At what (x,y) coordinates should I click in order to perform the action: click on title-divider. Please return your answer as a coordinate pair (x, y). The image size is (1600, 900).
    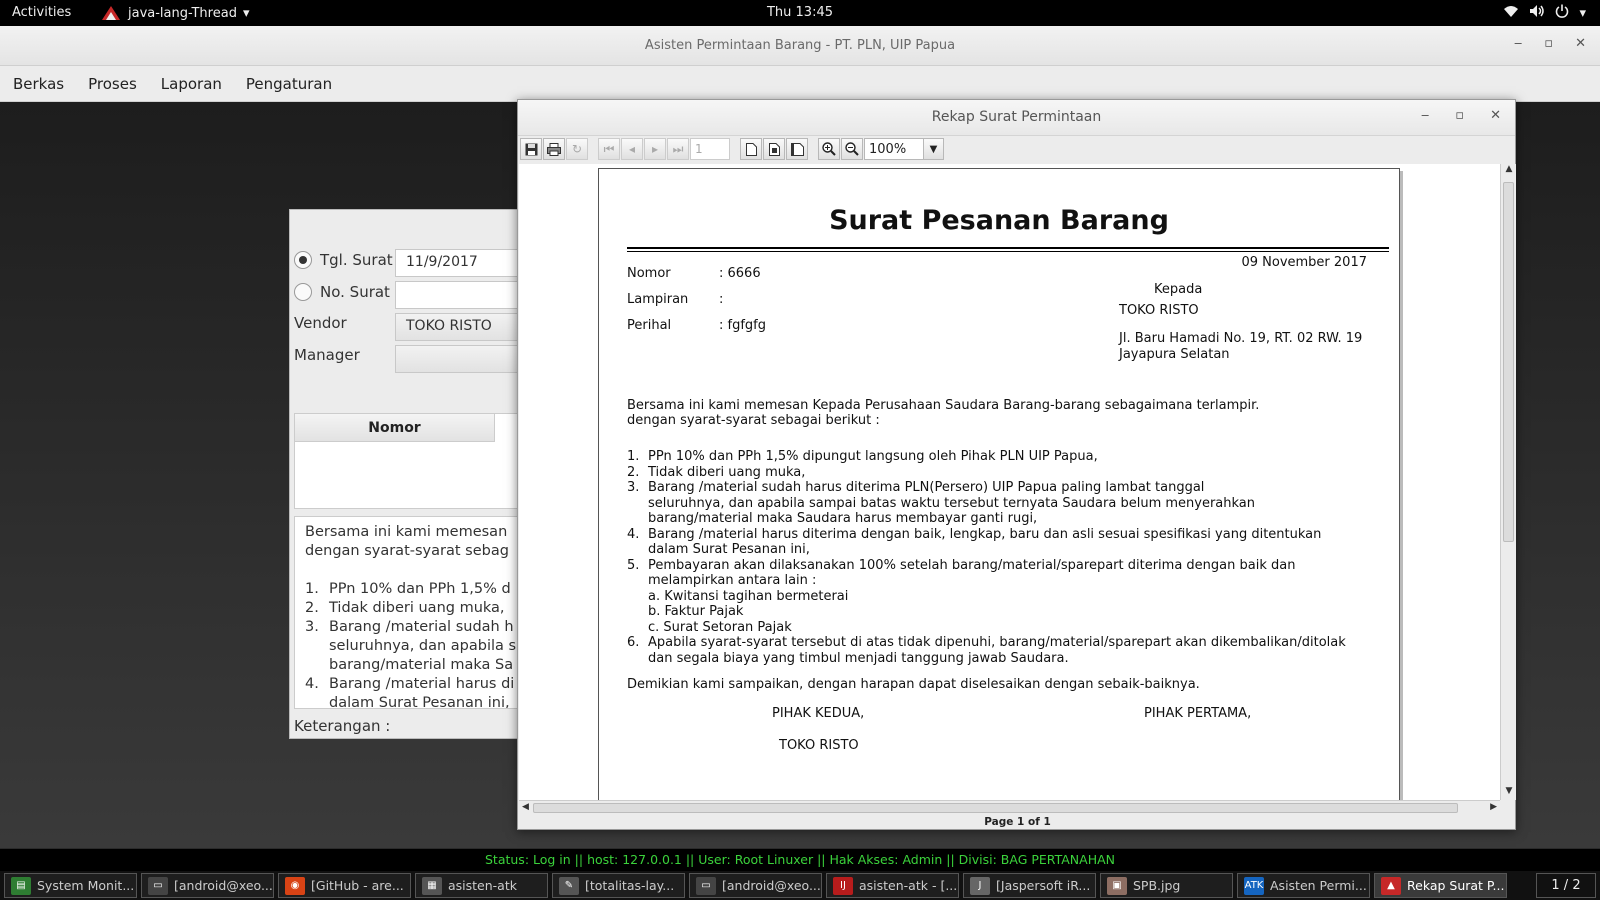
    Looking at the image, I should click on (1008, 248).